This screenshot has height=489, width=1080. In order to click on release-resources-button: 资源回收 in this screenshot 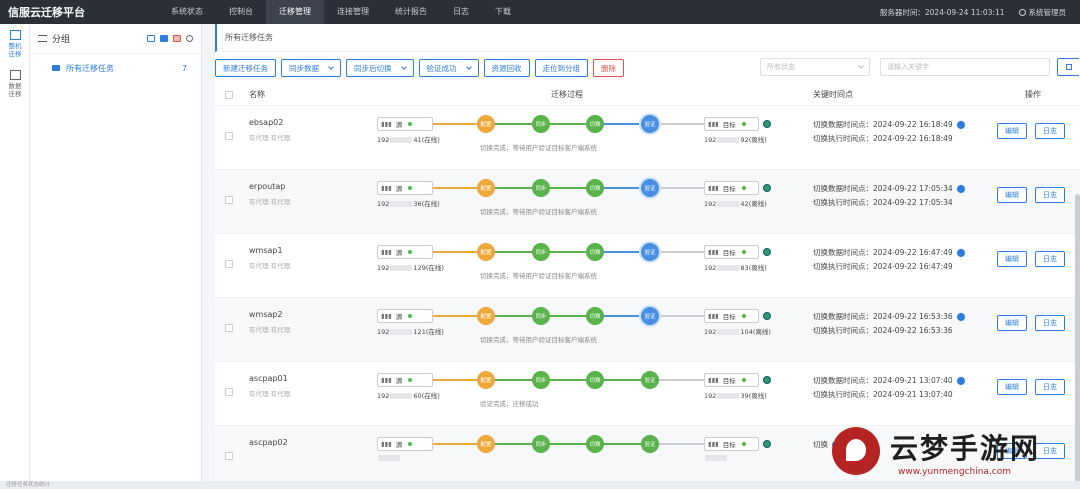, I will do `click(506, 68)`.